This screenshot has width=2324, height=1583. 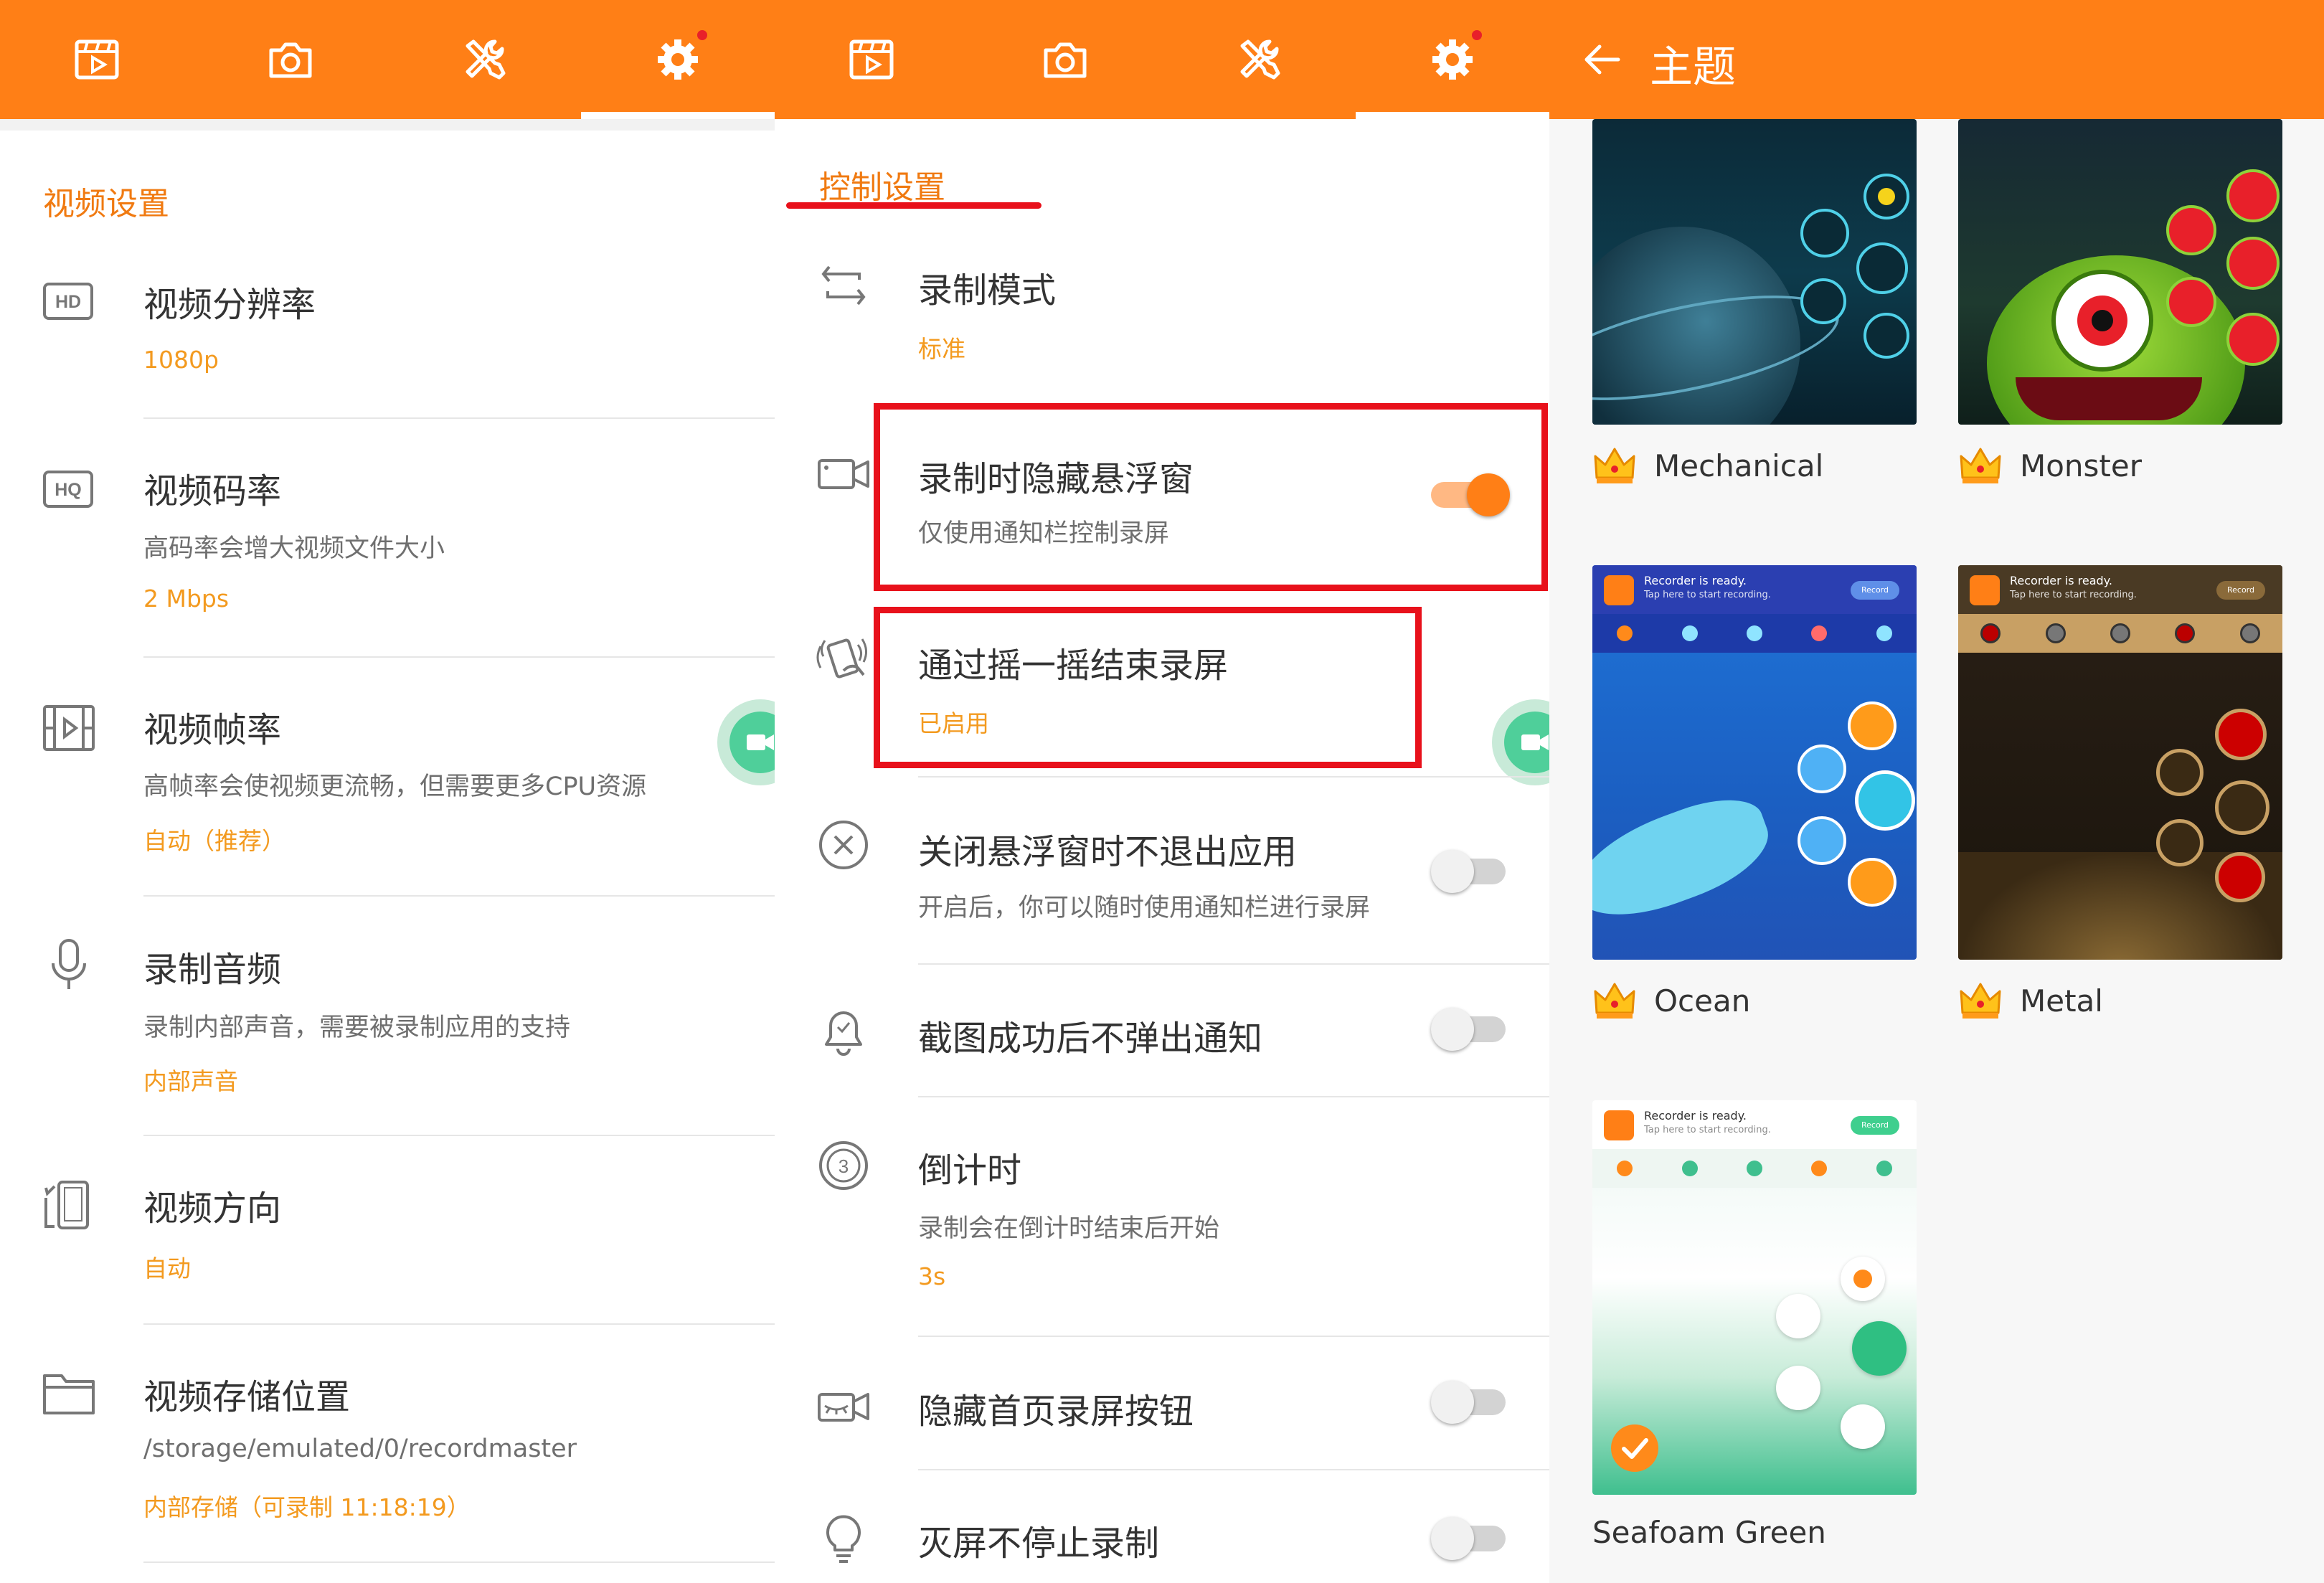 I want to click on theme-card-mechanical, so click(x=1754, y=272).